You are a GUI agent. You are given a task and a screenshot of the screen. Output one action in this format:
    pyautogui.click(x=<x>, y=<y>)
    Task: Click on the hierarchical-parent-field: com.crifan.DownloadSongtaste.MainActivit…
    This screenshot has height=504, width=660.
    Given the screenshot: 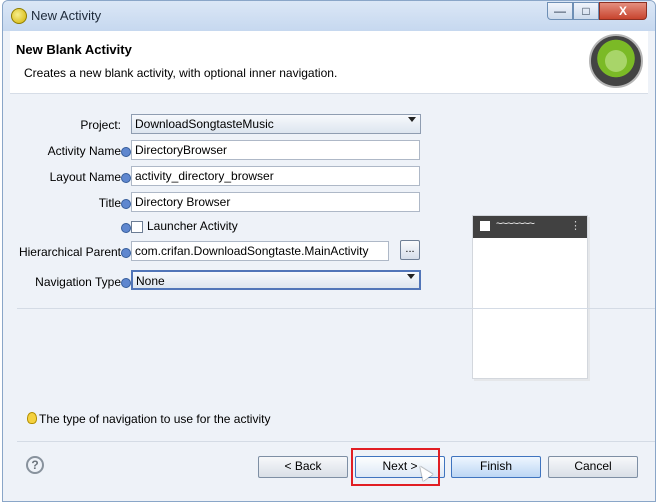 What is the action you would take?
    pyautogui.click(x=260, y=251)
    